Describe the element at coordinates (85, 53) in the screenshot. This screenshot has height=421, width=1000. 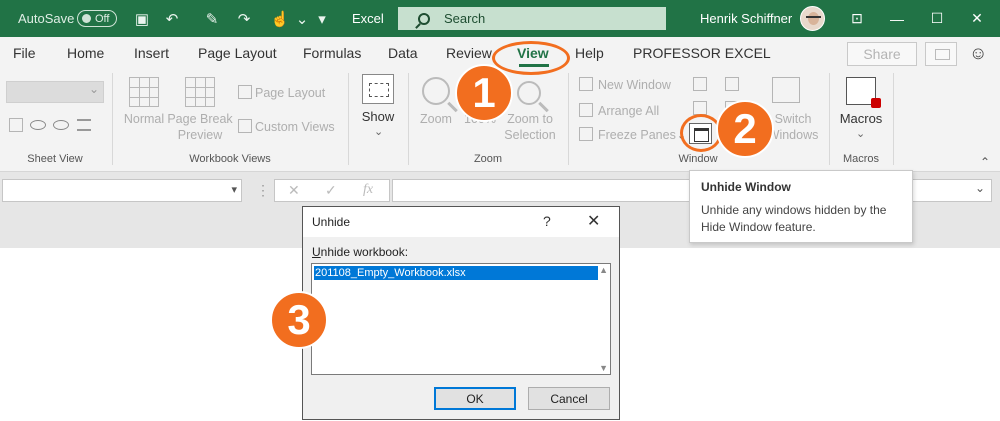
I see `tab-home: Home` at that location.